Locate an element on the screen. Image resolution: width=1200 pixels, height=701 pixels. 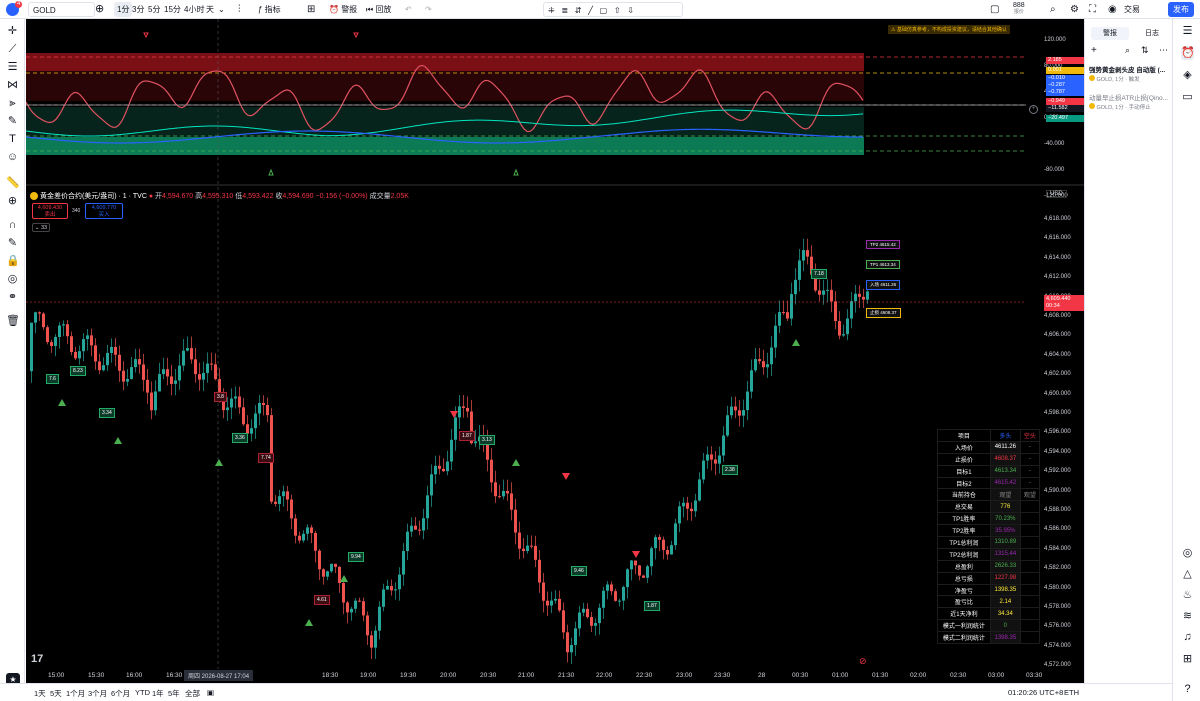
range-1y: 1年 is located at coordinates (158, 693).